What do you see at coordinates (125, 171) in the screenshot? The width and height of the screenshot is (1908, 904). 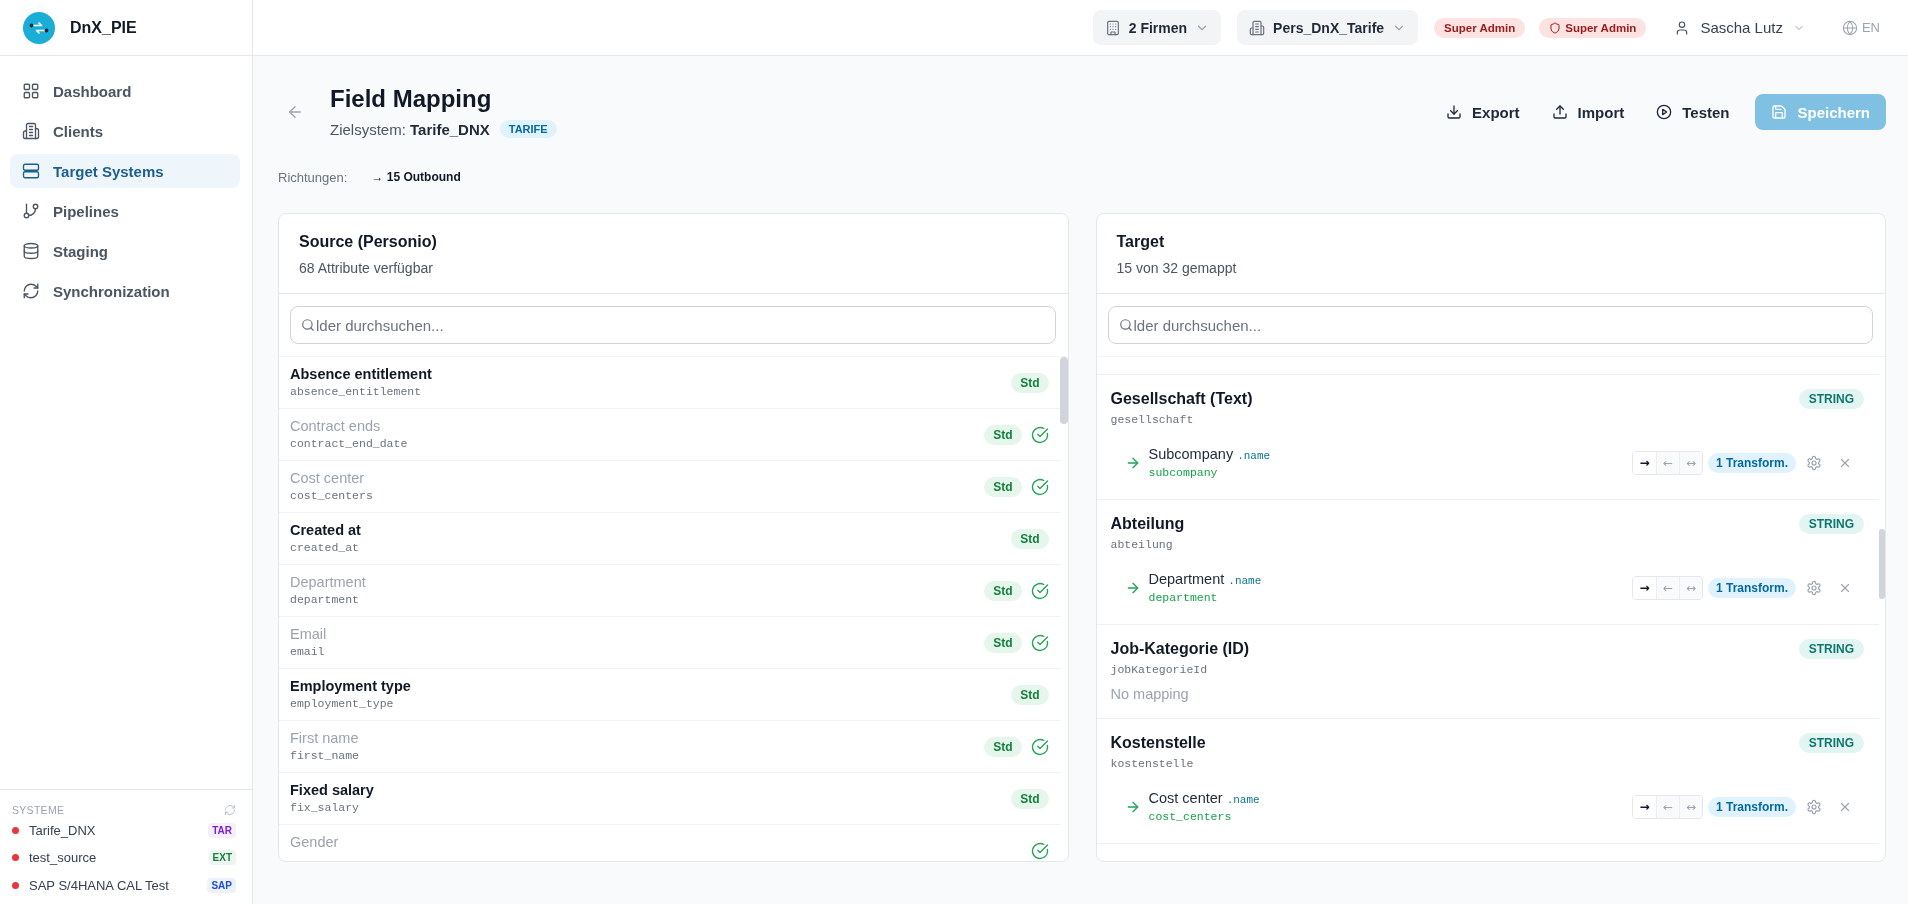 I see `nav-item: Target Systems` at bounding box center [125, 171].